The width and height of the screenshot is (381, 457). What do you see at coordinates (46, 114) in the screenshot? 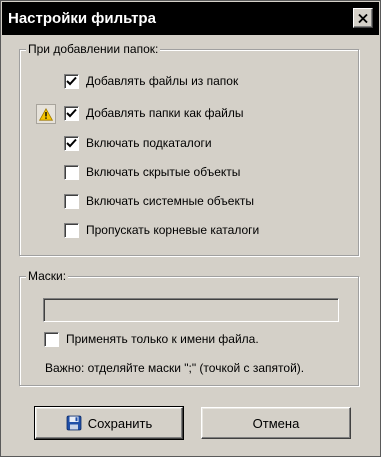
I see `warning-icon` at bounding box center [46, 114].